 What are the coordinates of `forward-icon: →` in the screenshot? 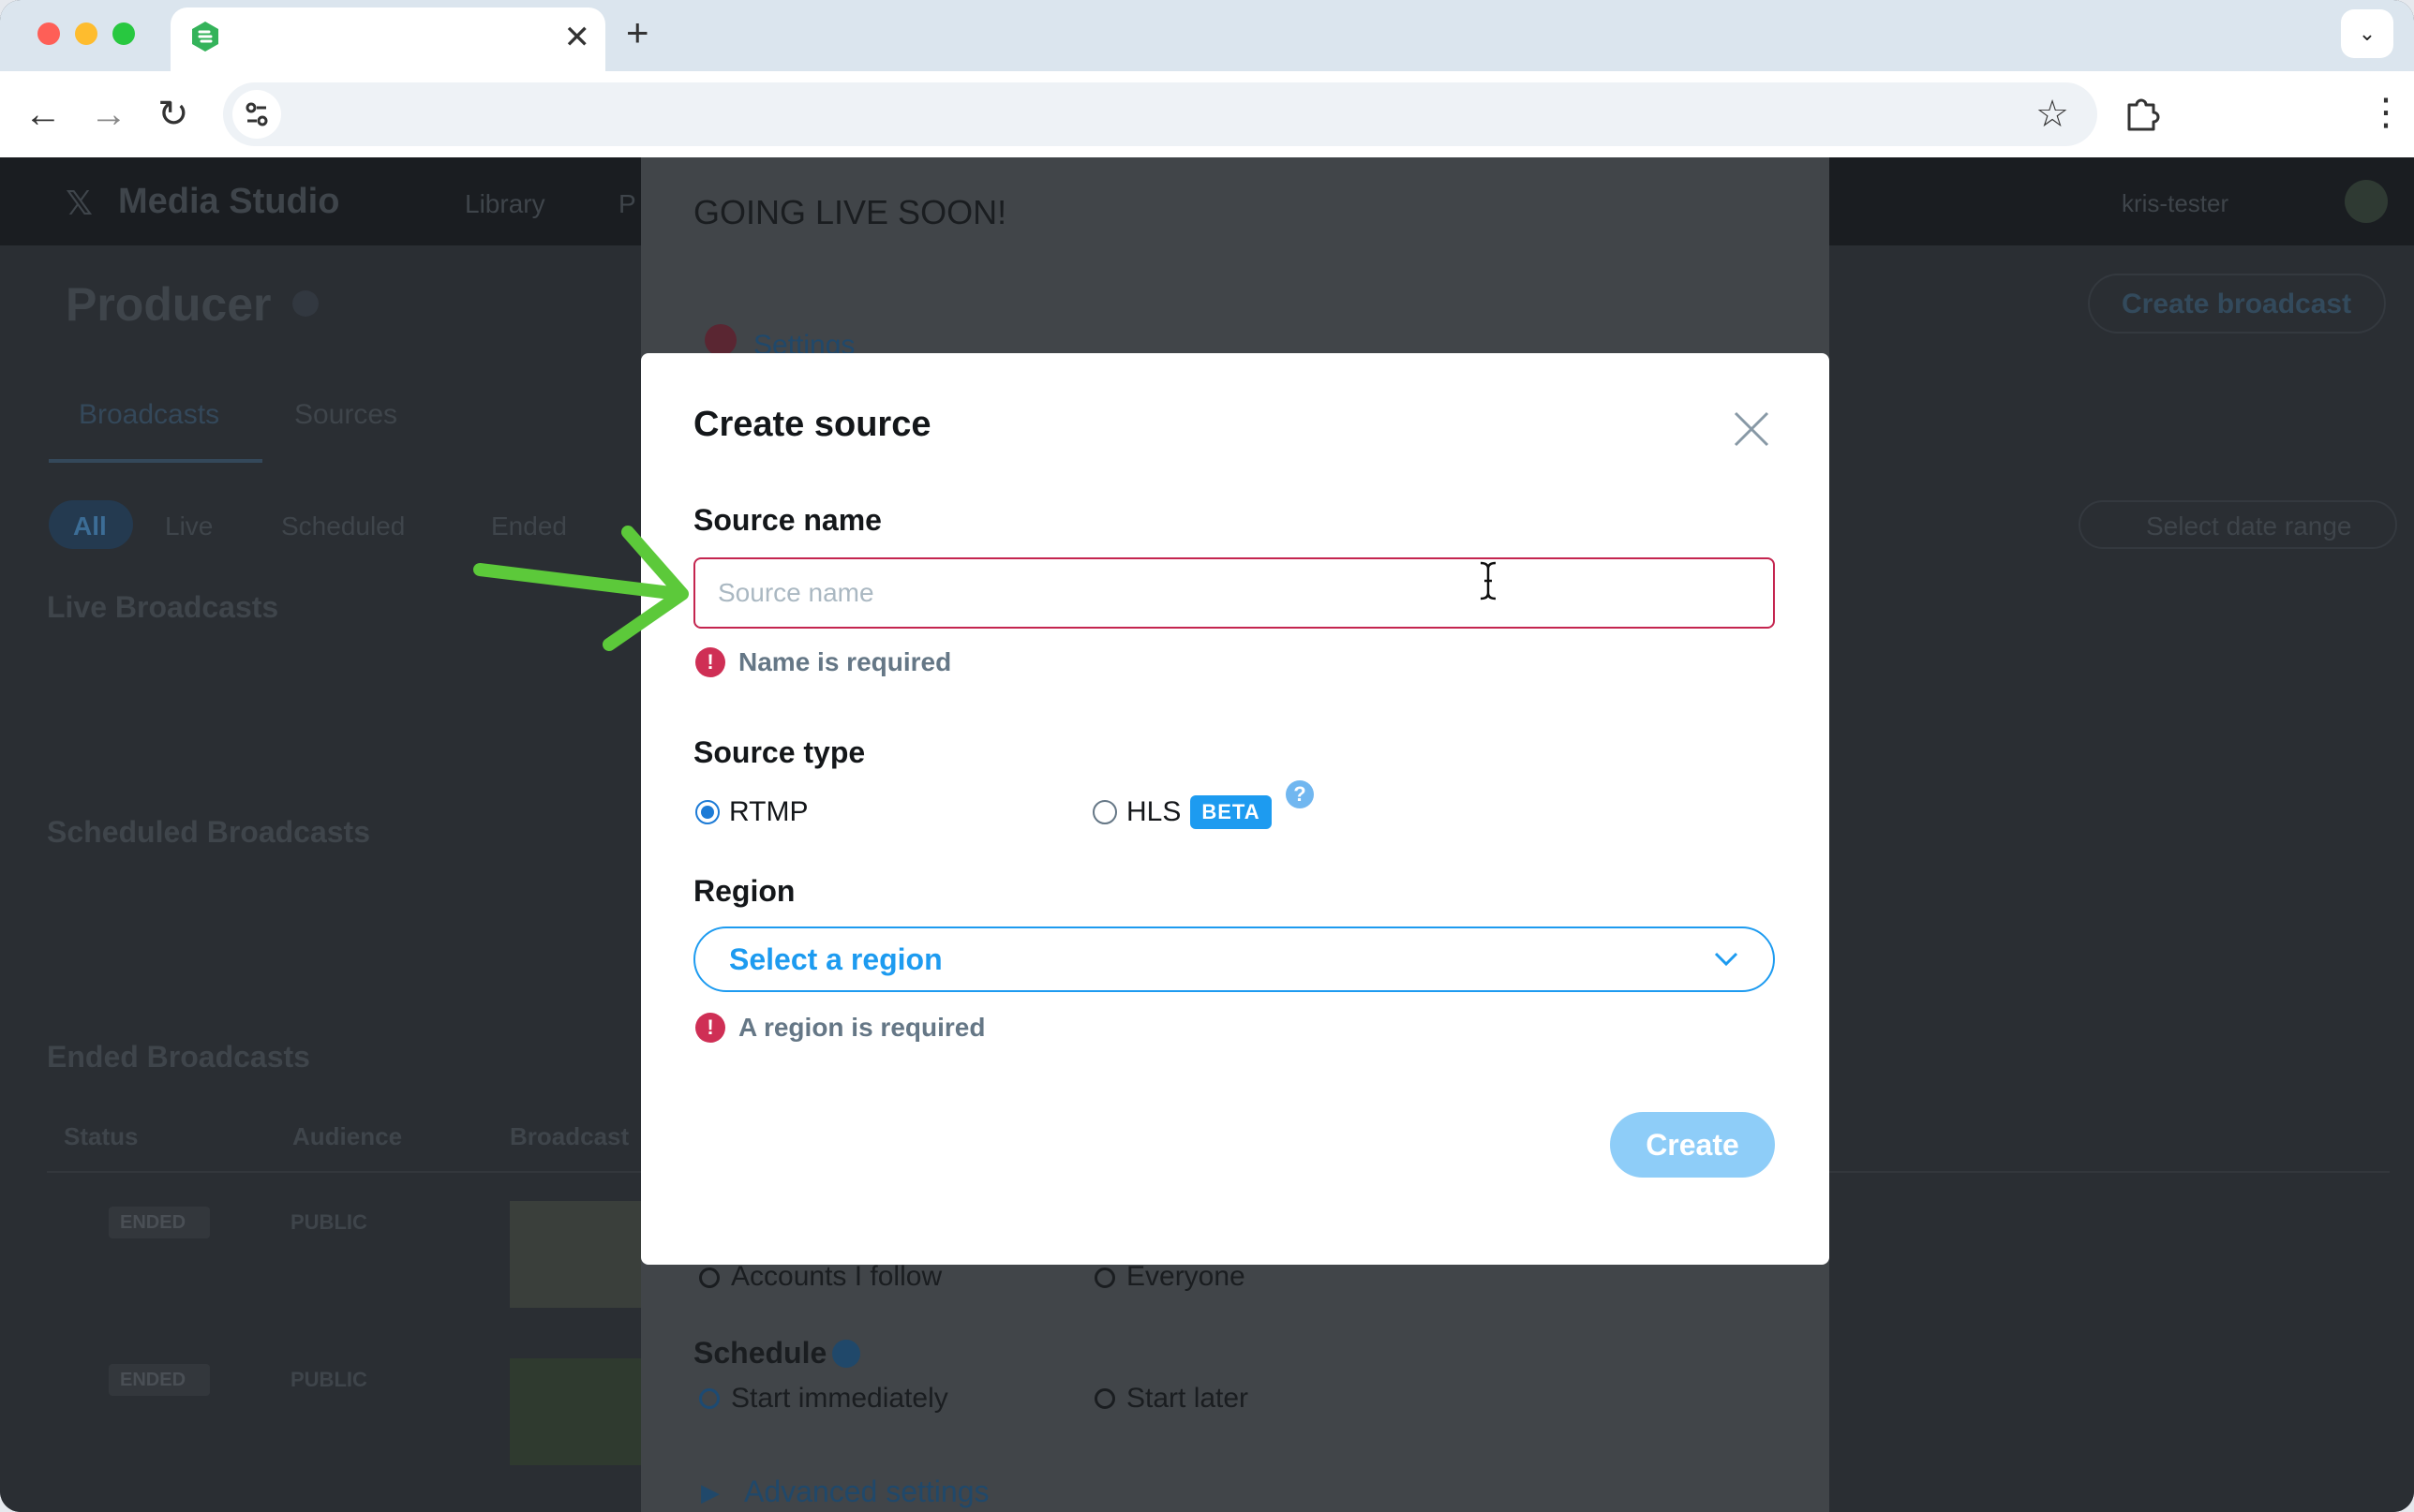 It's located at (108, 114).